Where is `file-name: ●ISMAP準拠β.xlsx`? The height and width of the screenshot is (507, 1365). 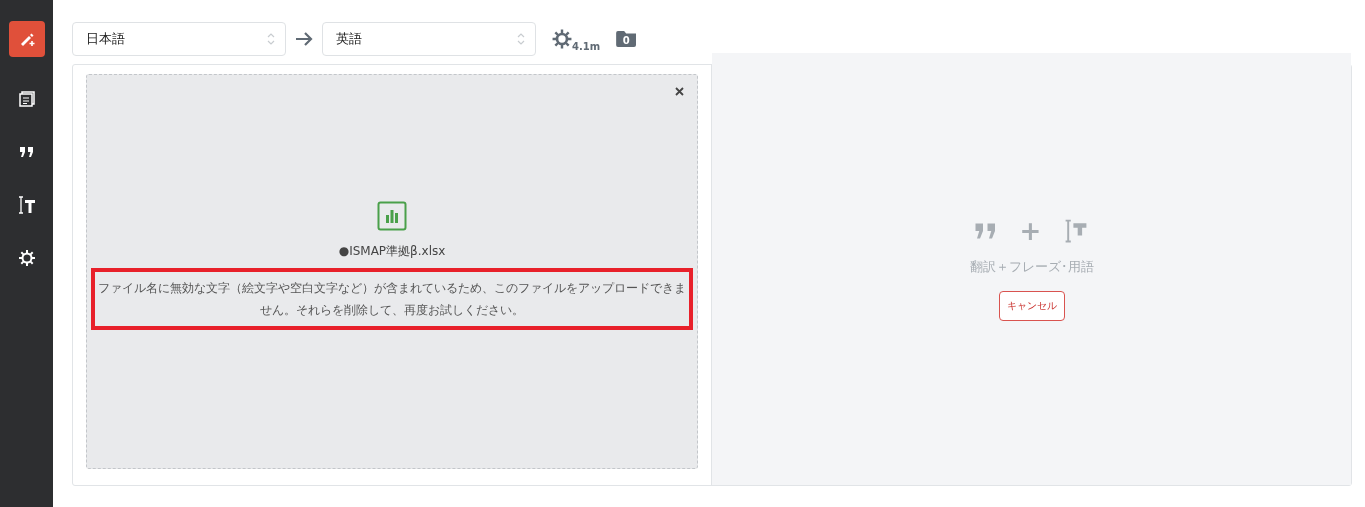
file-name: ●ISMAP準拠β.xlsx is located at coordinates (392, 251).